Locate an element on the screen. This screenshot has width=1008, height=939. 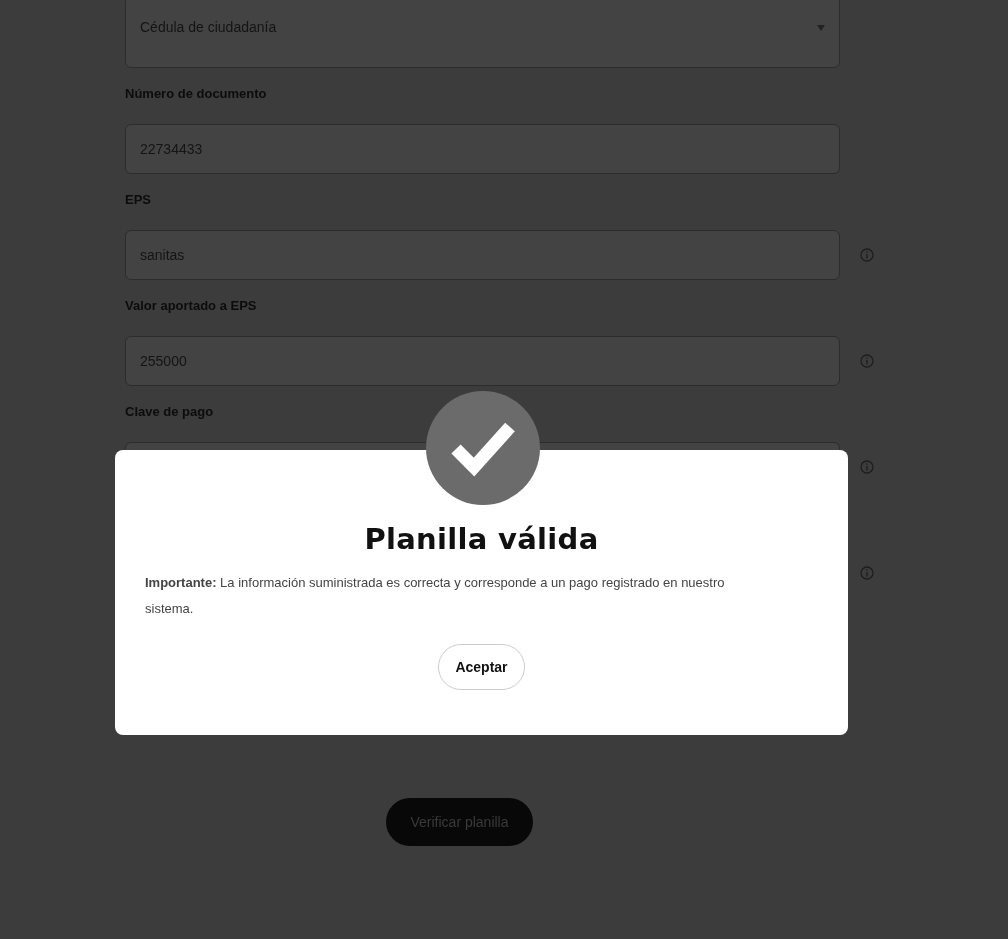
dialog-message: Importante: La información suministrada es correcta y corresponde a un pago registrado en nuestro sistema. is located at coordinates (435, 596).